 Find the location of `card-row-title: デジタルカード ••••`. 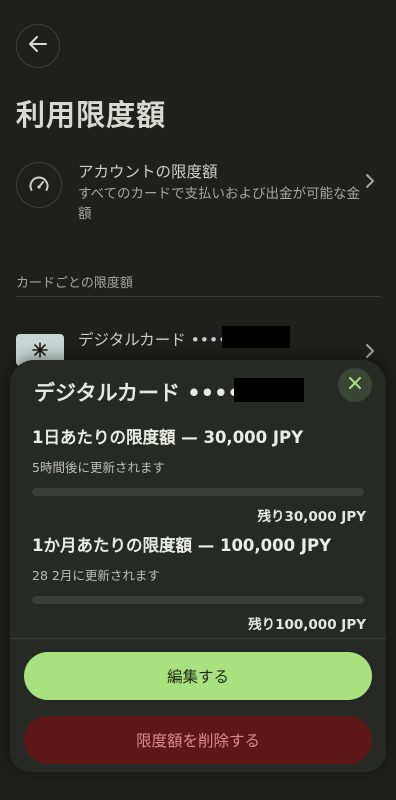

card-row-title: デジタルカード •••• is located at coordinates (153, 340).